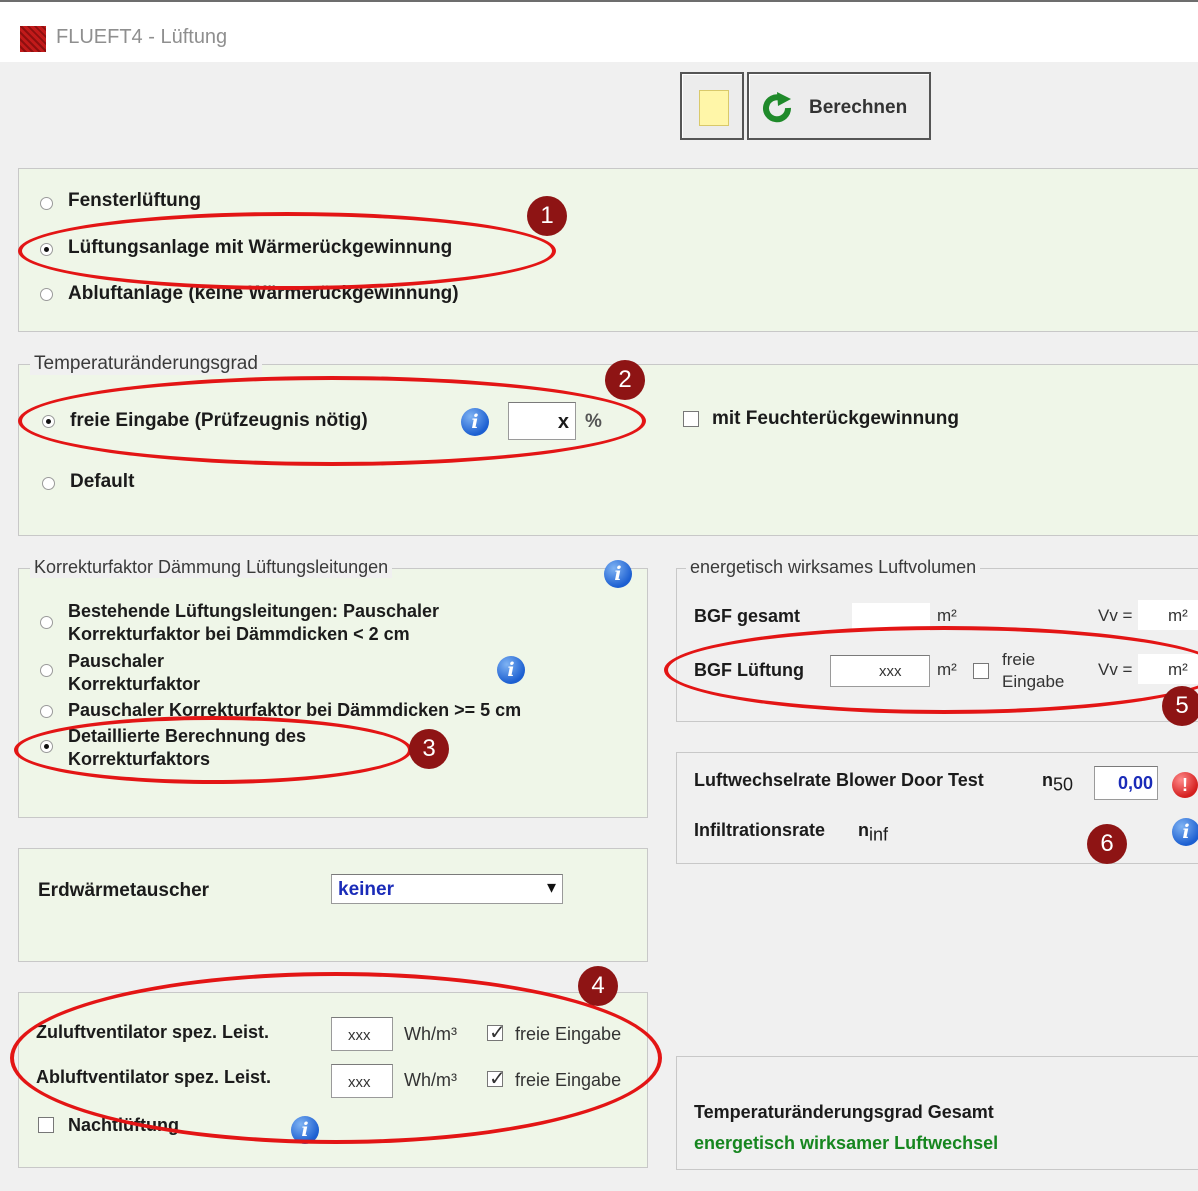  I want to click on label-night-ventilation: Nachtlüftung, so click(123, 1125).